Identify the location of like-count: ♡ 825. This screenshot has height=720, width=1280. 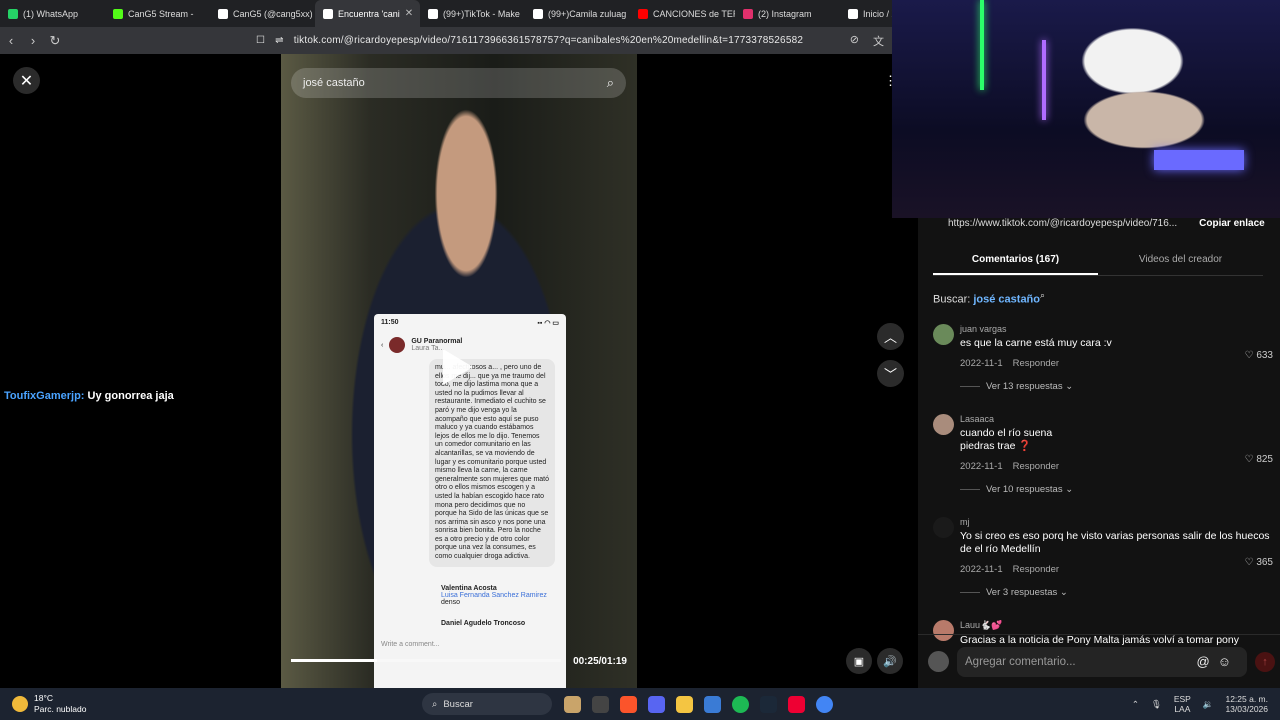
(1259, 459).